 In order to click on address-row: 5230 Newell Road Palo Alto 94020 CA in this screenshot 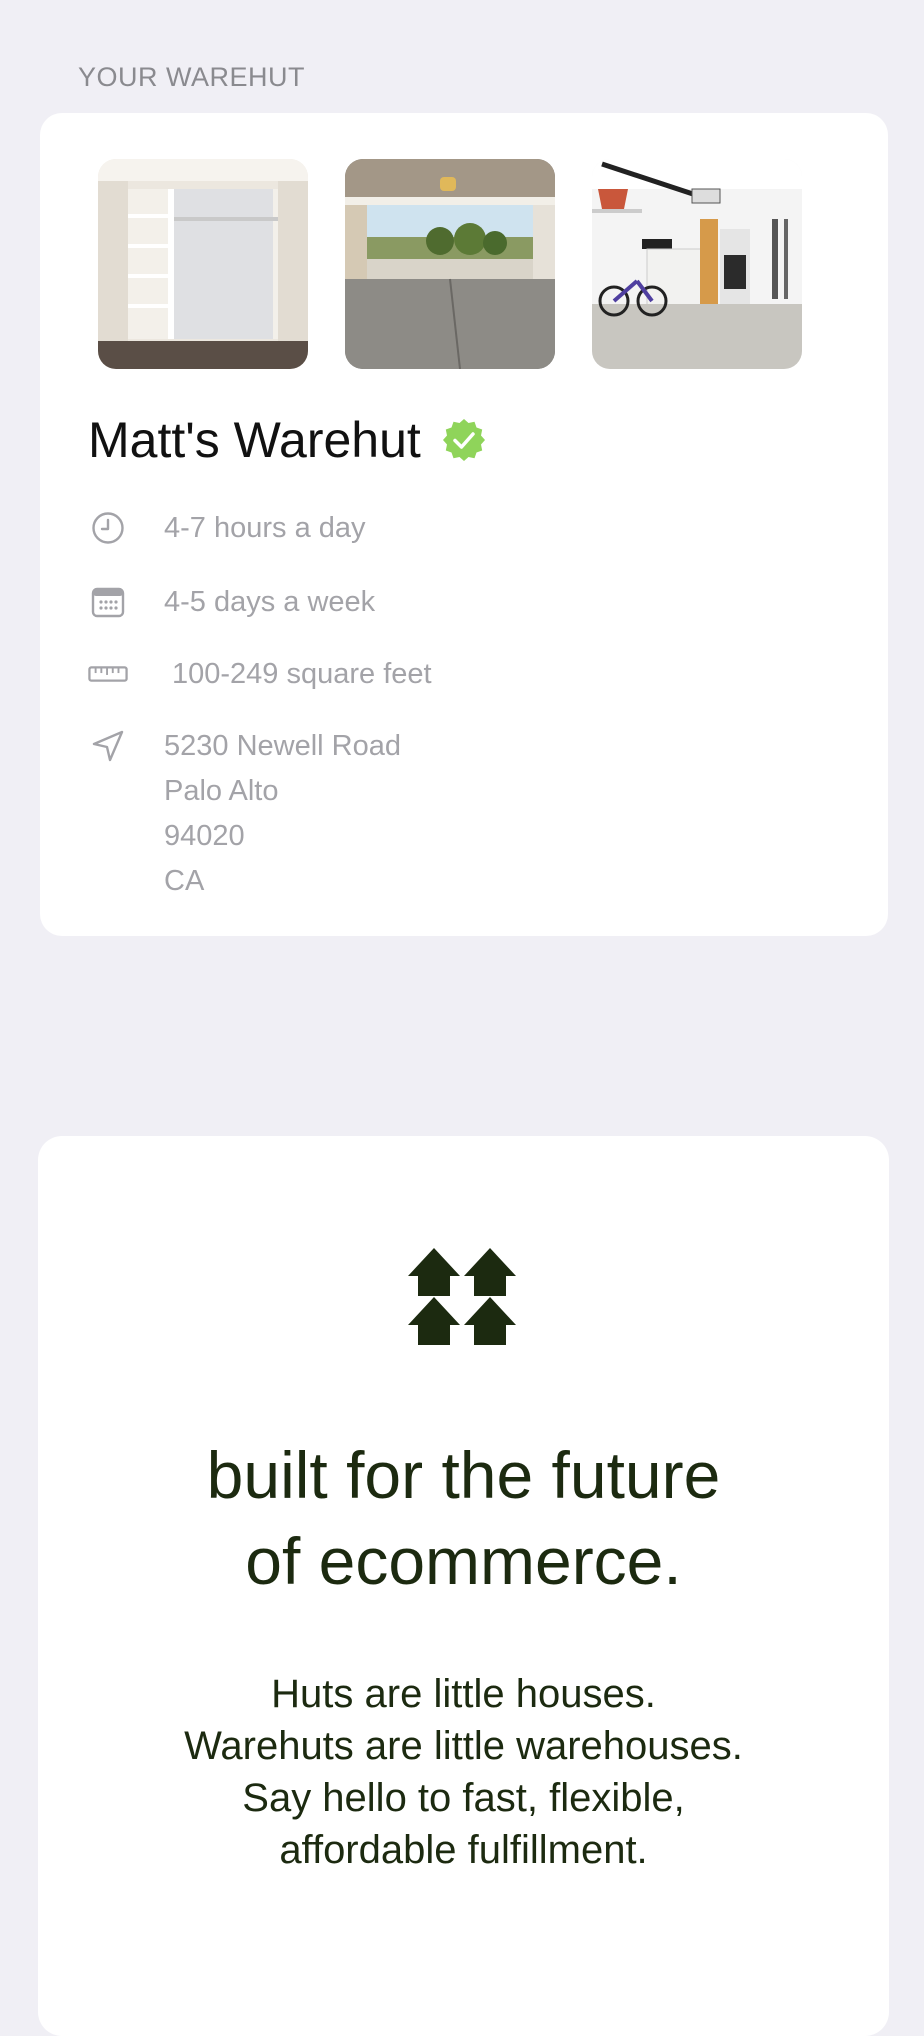, I will do `click(244, 815)`.